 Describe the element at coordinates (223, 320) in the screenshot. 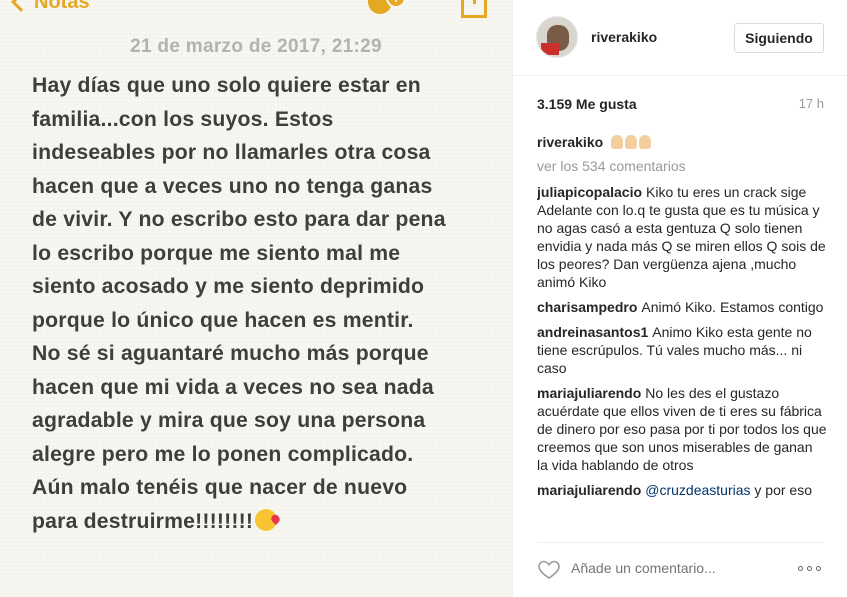

I see `note-line: porque lo único que hacen es mentir.` at that location.